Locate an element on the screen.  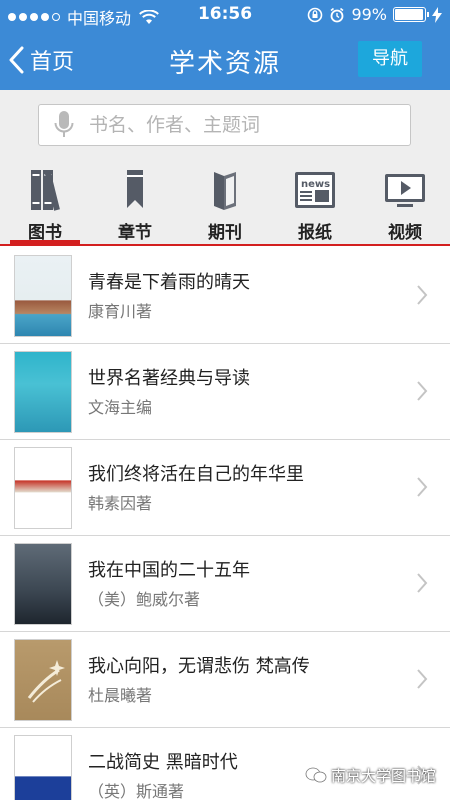
book-list-item: 我在中国的二十五年 （美）鲍威尔著 is located at coordinates (225, 584).